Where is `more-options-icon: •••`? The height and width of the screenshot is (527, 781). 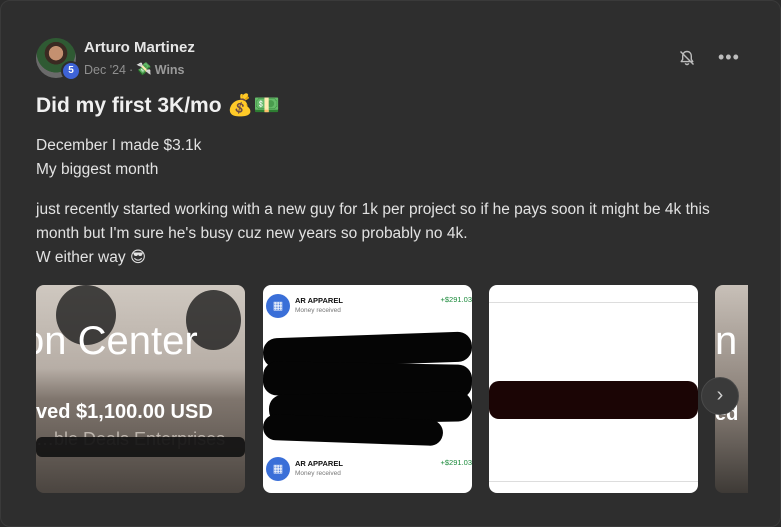 more-options-icon: ••• is located at coordinates (729, 57).